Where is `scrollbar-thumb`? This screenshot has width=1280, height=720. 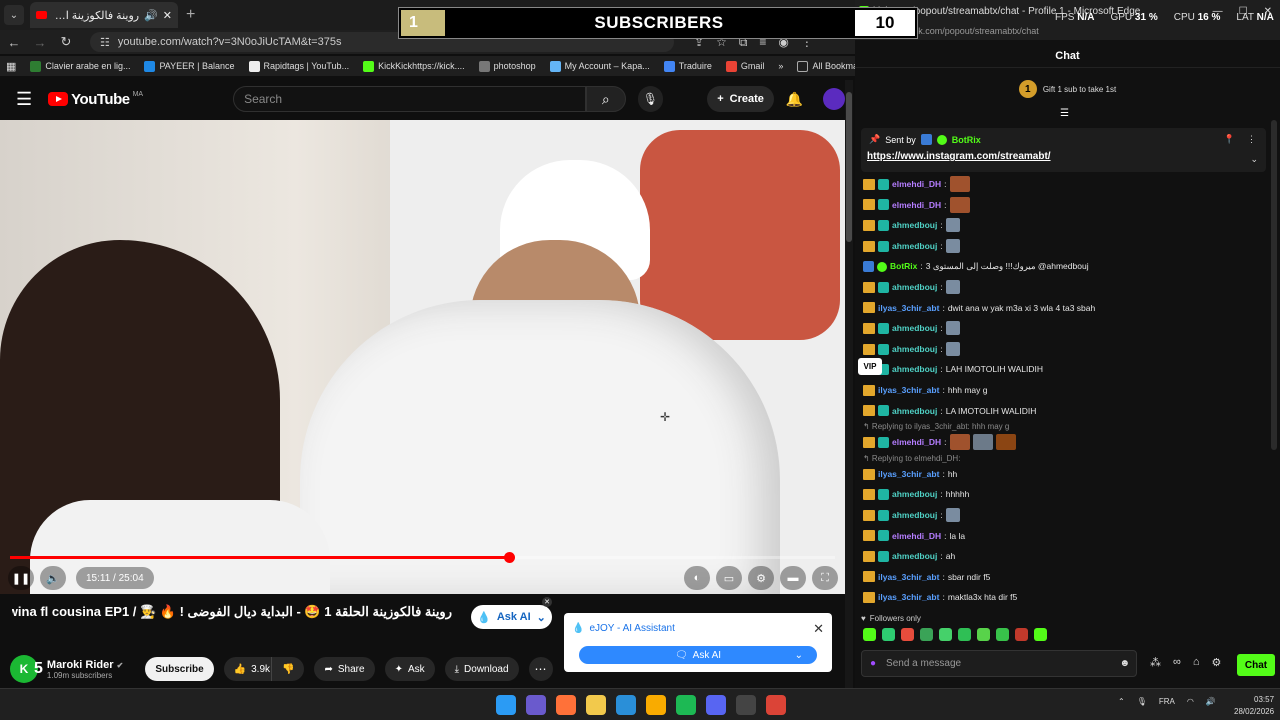
scrollbar-thumb is located at coordinates (849, 167).